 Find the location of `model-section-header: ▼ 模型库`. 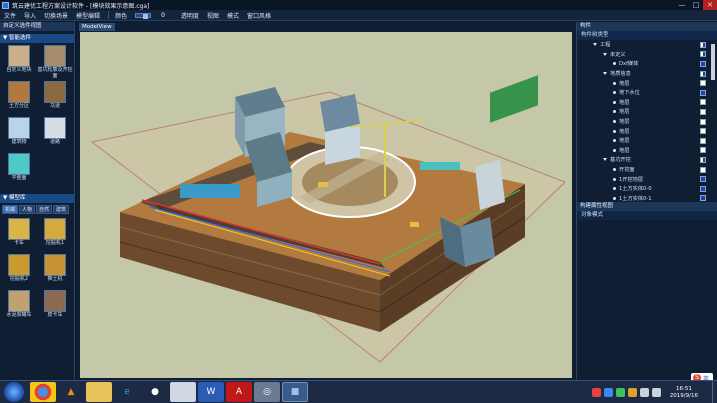

model-section-header: ▼ 模型库 is located at coordinates (37, 198).